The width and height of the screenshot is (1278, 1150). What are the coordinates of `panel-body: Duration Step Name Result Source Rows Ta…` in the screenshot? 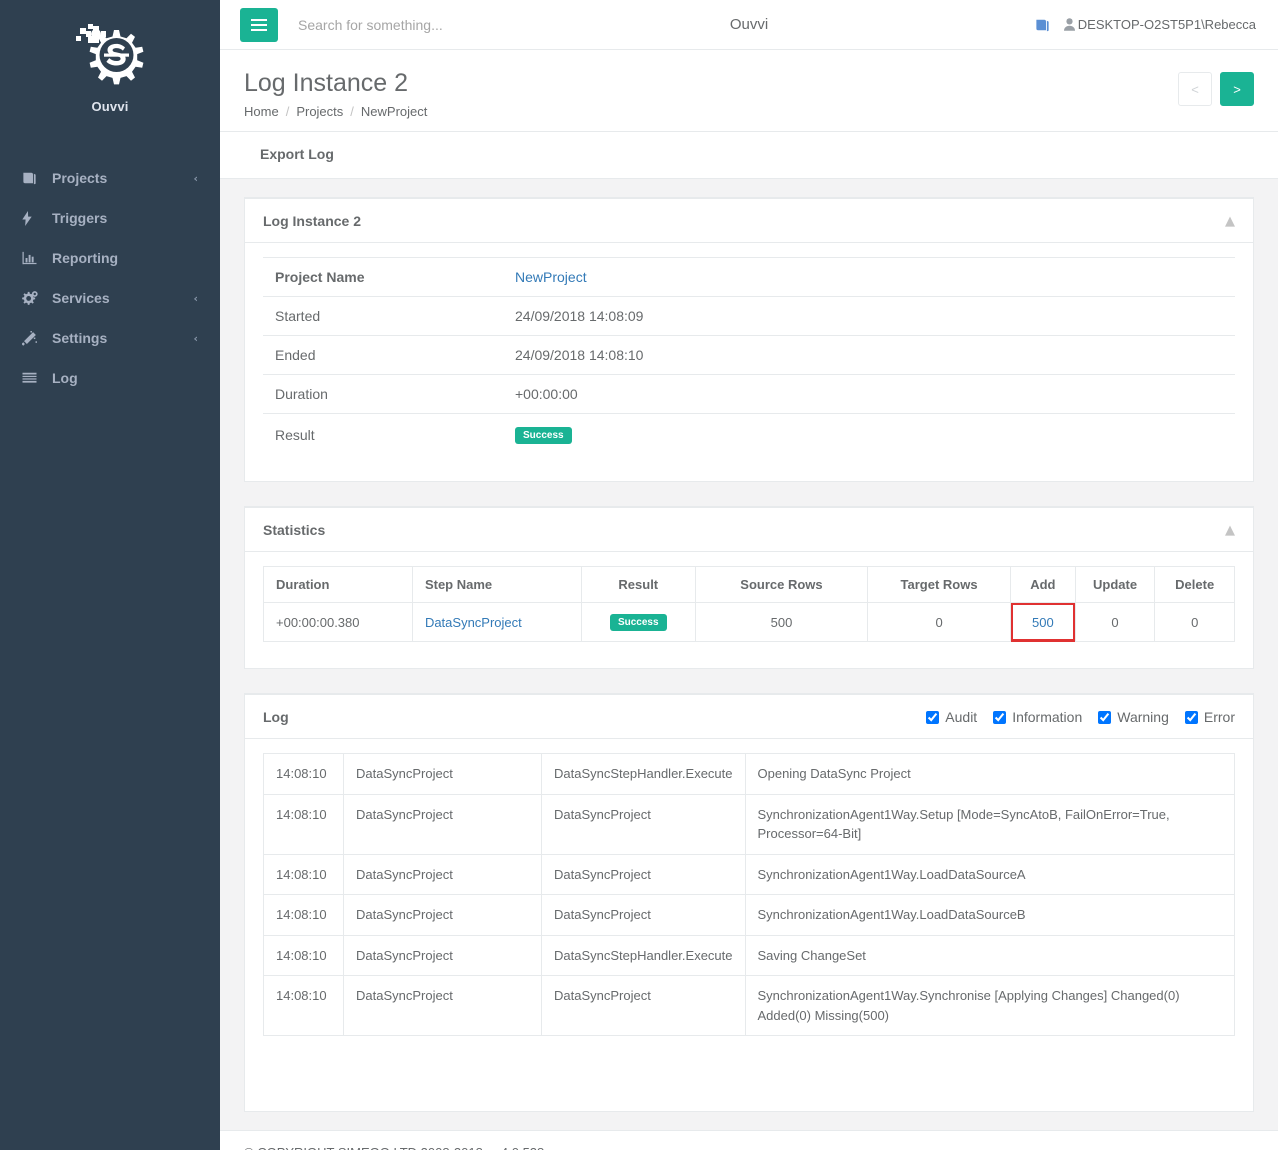 It's located at (749, 610).